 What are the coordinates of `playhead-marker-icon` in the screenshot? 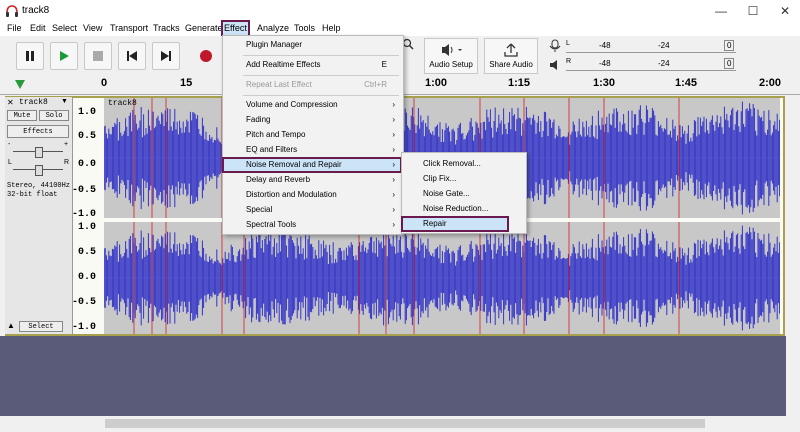 It's located at (20, 84).